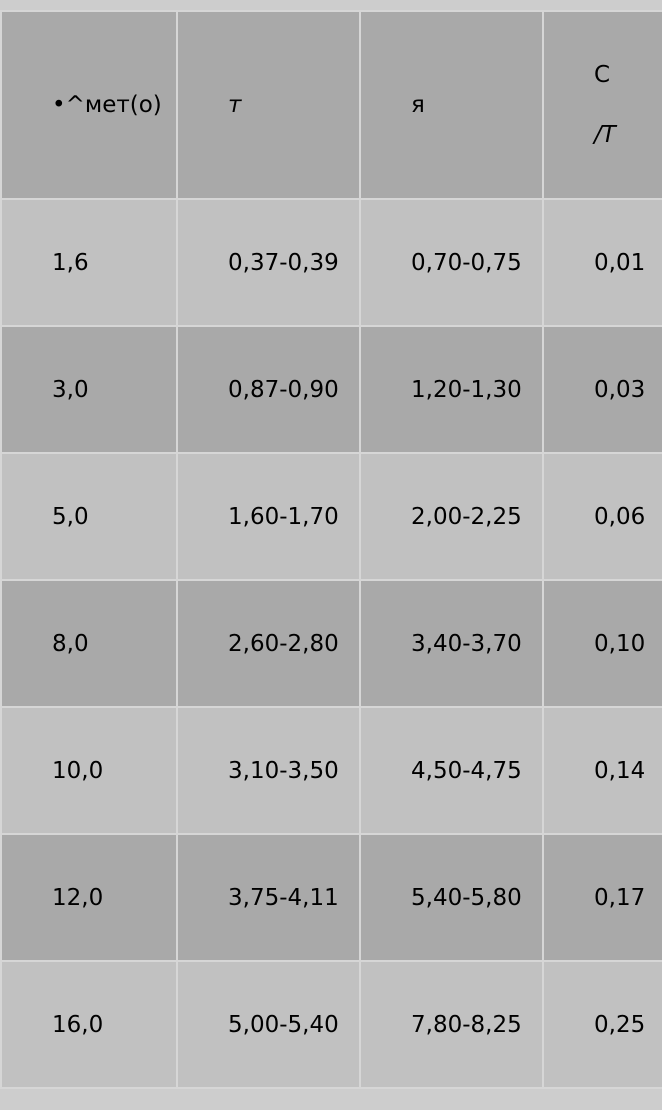 The height and width of the screenshot is (1110, 662). I want to click on table-row: 8,0 2,60-2,80 3,40-3,70 0,10, so click(331, 643).